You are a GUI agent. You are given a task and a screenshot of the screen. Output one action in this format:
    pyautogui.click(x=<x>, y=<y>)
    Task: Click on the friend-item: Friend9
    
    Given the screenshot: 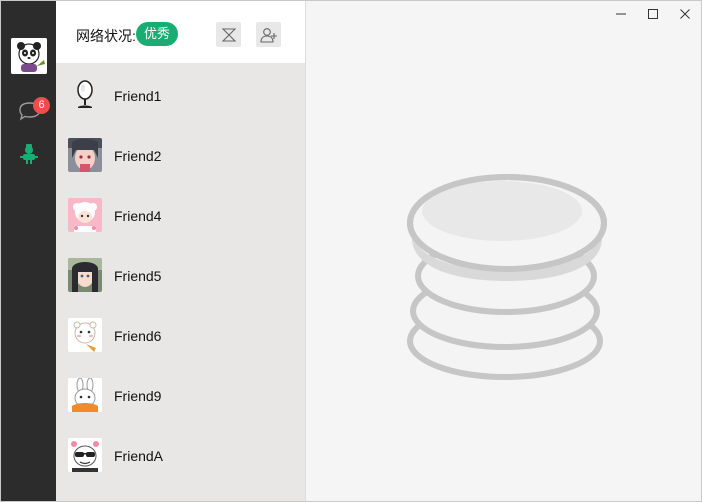 What is the action you would take?
    pyautogui.click(x=180, y=393)
    